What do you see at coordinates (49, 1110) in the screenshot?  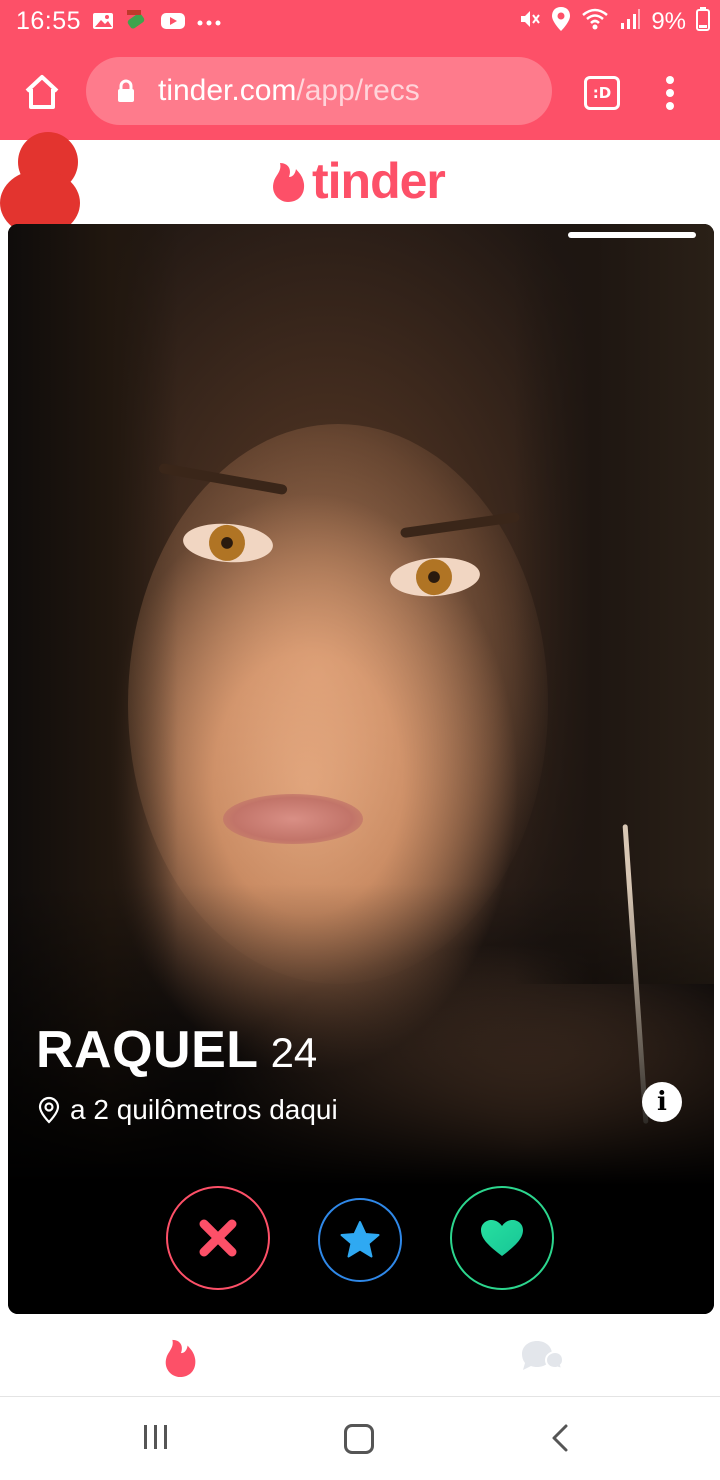 I see `location-pin-icon` at bounding box center [49, 1110].